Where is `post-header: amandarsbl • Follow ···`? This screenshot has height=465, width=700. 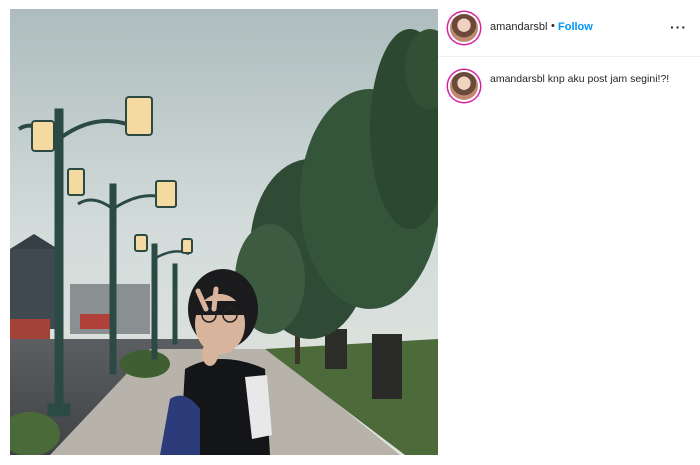 post-header: amandarsbl • Follow ··· is located at coordinates (569, 28).